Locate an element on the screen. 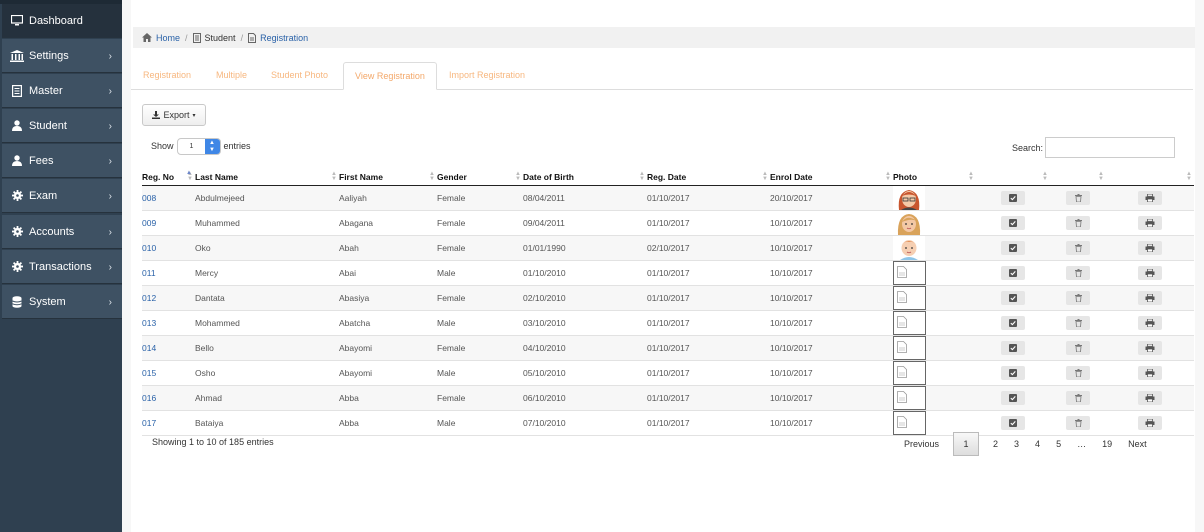 This screenshot has height=532, width=1204. column-header-print: ▲ ▼ is located at coordinates (1150, 177).